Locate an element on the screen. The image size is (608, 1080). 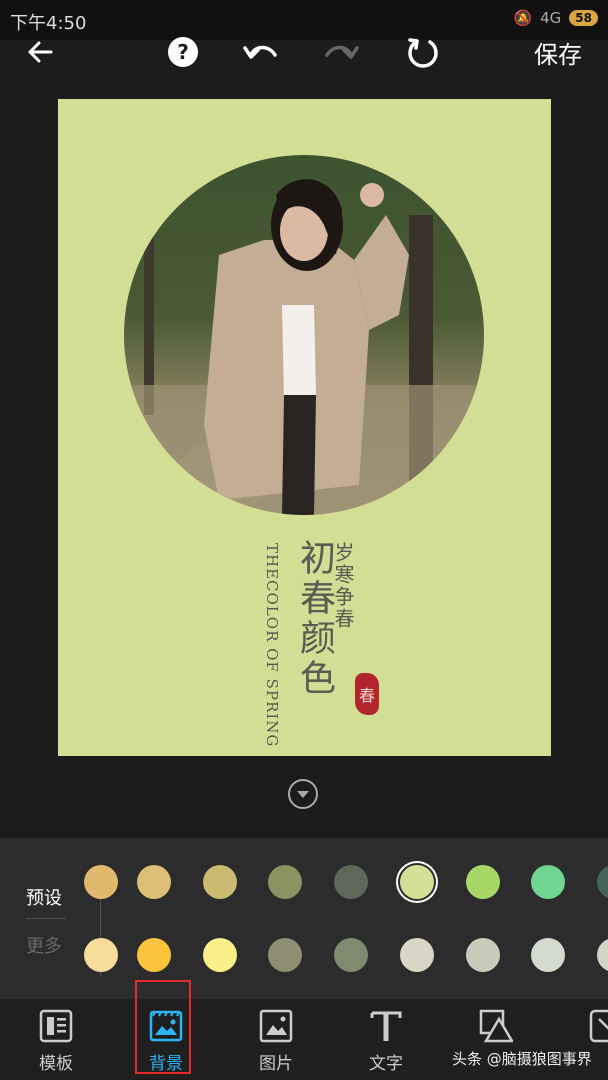
image-icon is located at coordinates (276, 1026).